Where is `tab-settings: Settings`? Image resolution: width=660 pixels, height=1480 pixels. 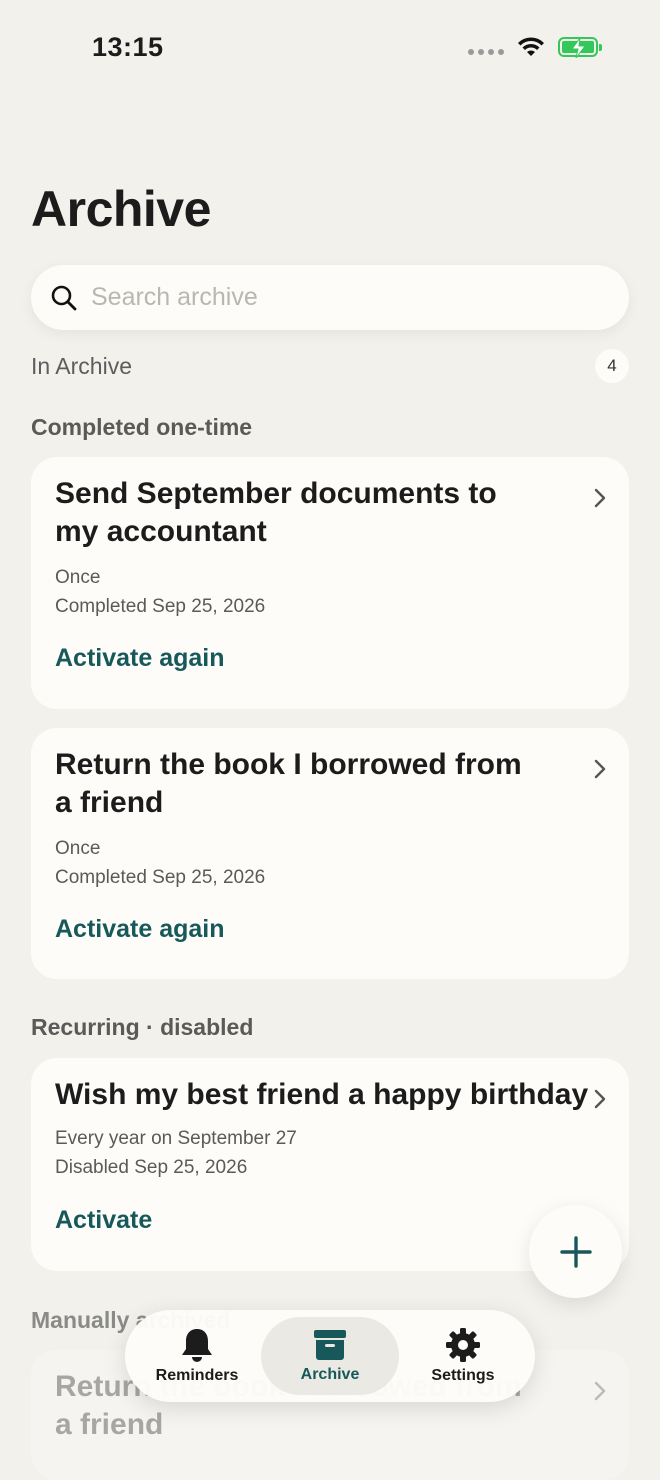 tab-settings: Settings is located at coordinates (463, 1356).